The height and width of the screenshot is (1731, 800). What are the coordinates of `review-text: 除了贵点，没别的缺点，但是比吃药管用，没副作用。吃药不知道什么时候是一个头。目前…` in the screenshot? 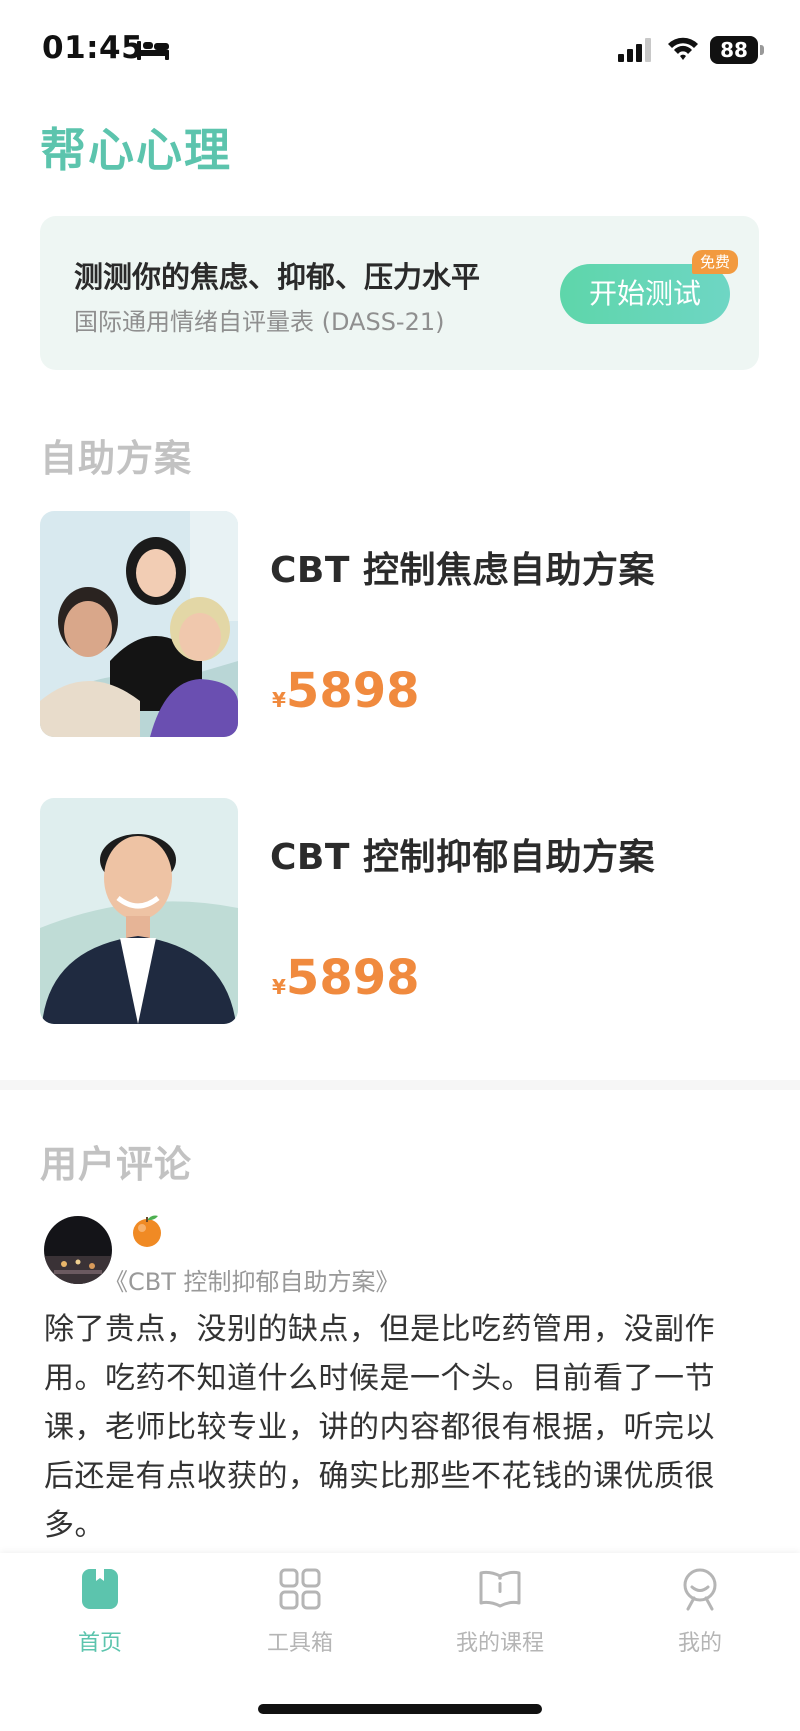 It's located at (379, 1427).